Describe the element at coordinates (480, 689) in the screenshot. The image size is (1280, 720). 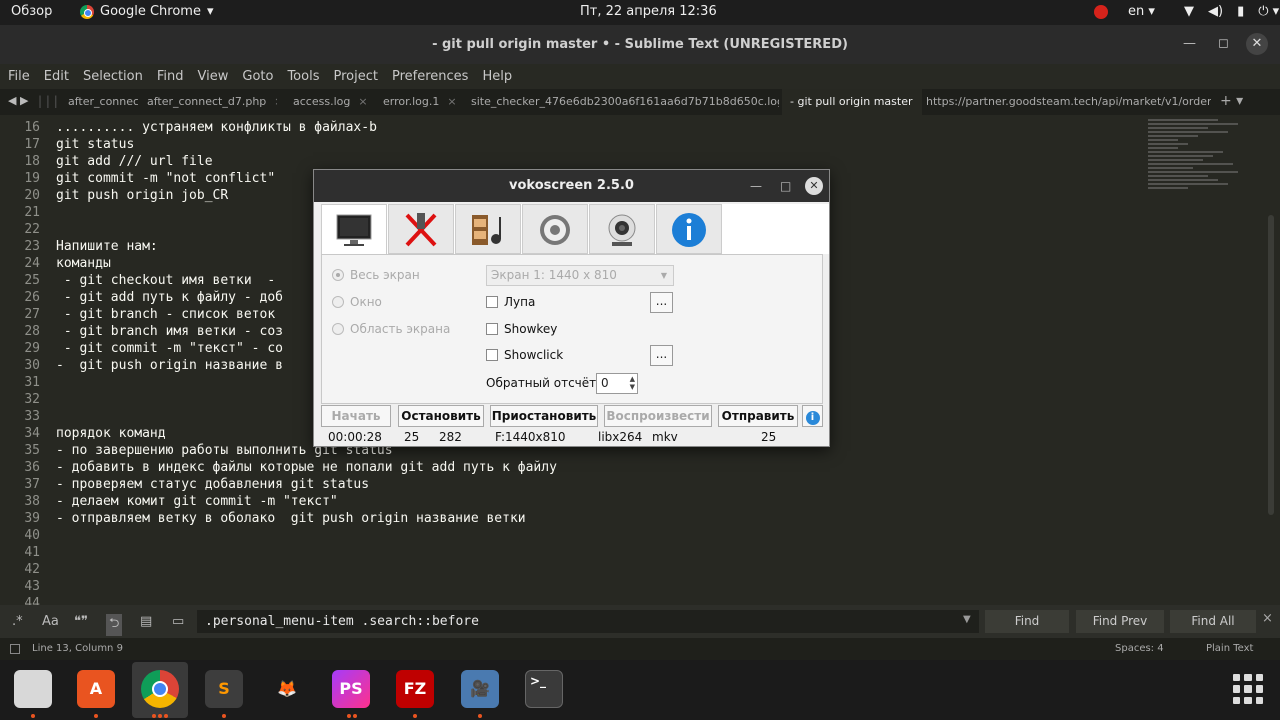
I see `vokoscreen-icon: 🎥` at that location.